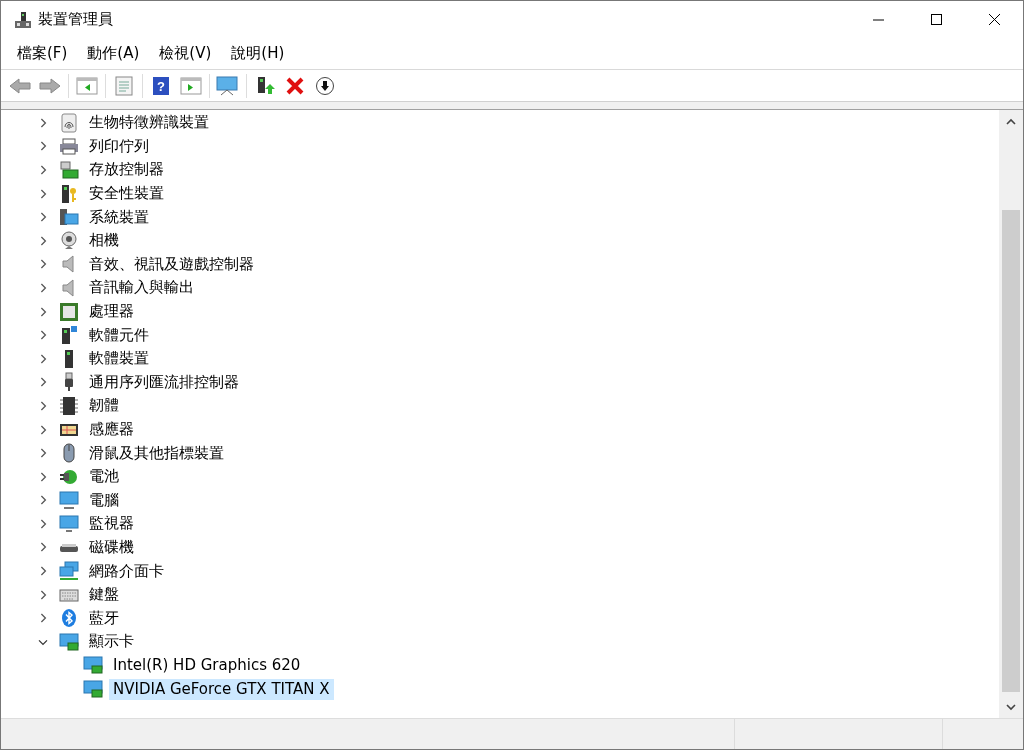 This screenshot has height=750, width=1024. Describe the element at coordinates (1011, 451) in the screenshot. I see `scrollbar-thumb` at that location.